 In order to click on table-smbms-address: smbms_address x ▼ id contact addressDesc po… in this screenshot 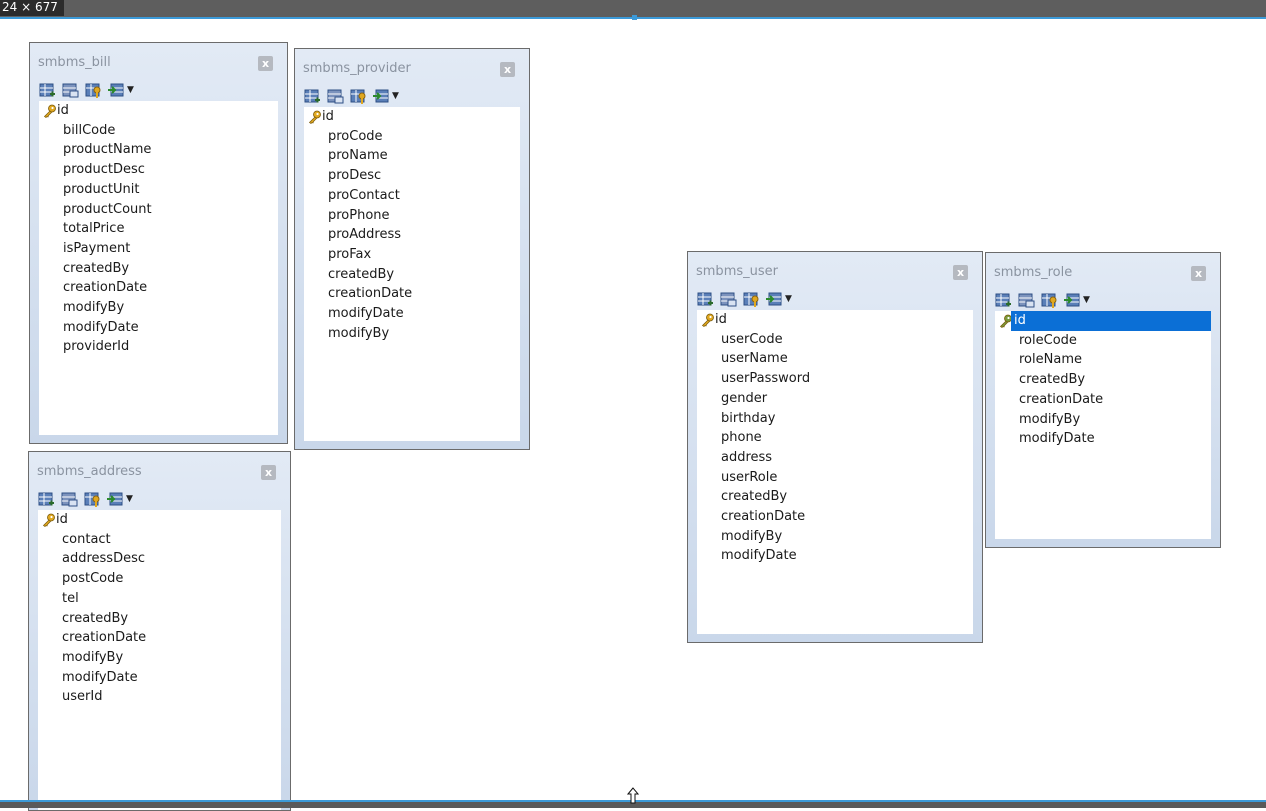, I will do `click(159, 631)`.